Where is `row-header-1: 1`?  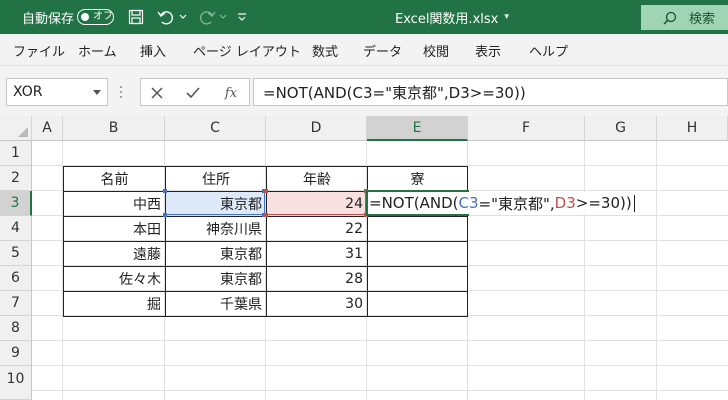 row-header-1: 1 is located at coordinates (16, 153).